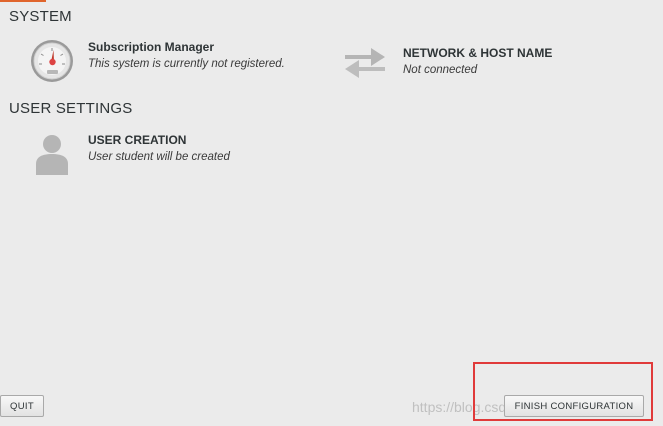 The height and width of the screenshot is (426, 663). What do you see at coordinates (22, 406) in the screenshot?
I see `quit-button: QUIT` at bounding box center [22, 406].